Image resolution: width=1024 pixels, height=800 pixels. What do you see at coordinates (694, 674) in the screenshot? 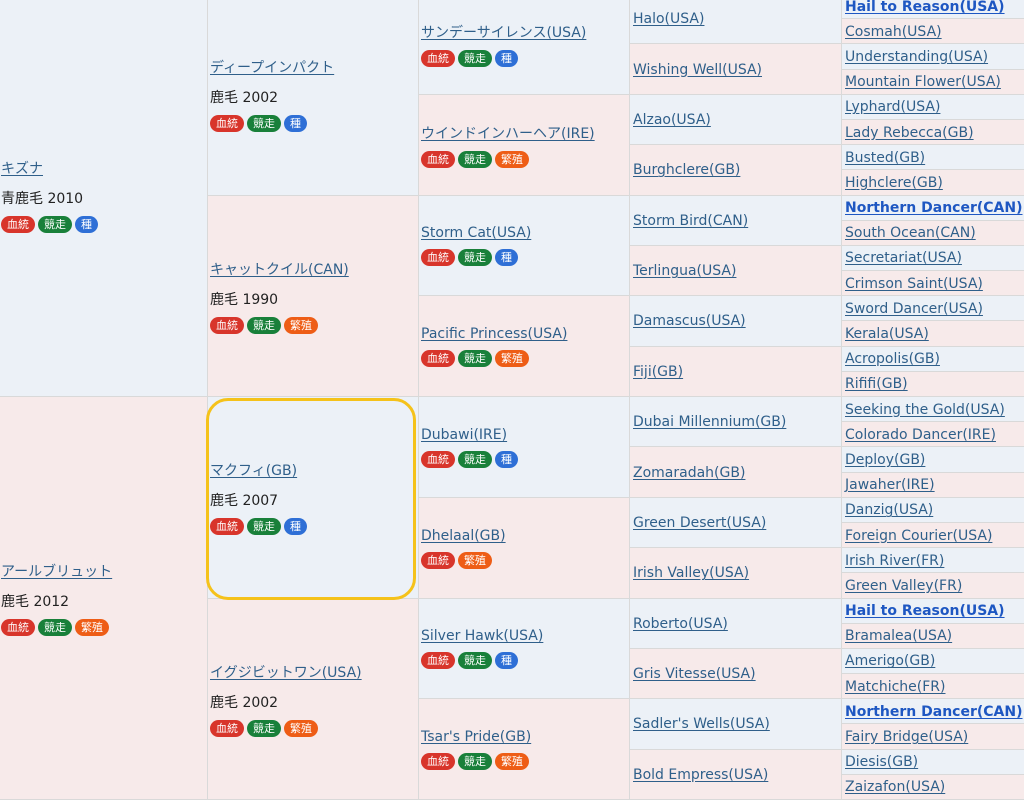
I see `horse-name-link: Gris Vitesse(USA)` at bounding box center [694, 674].